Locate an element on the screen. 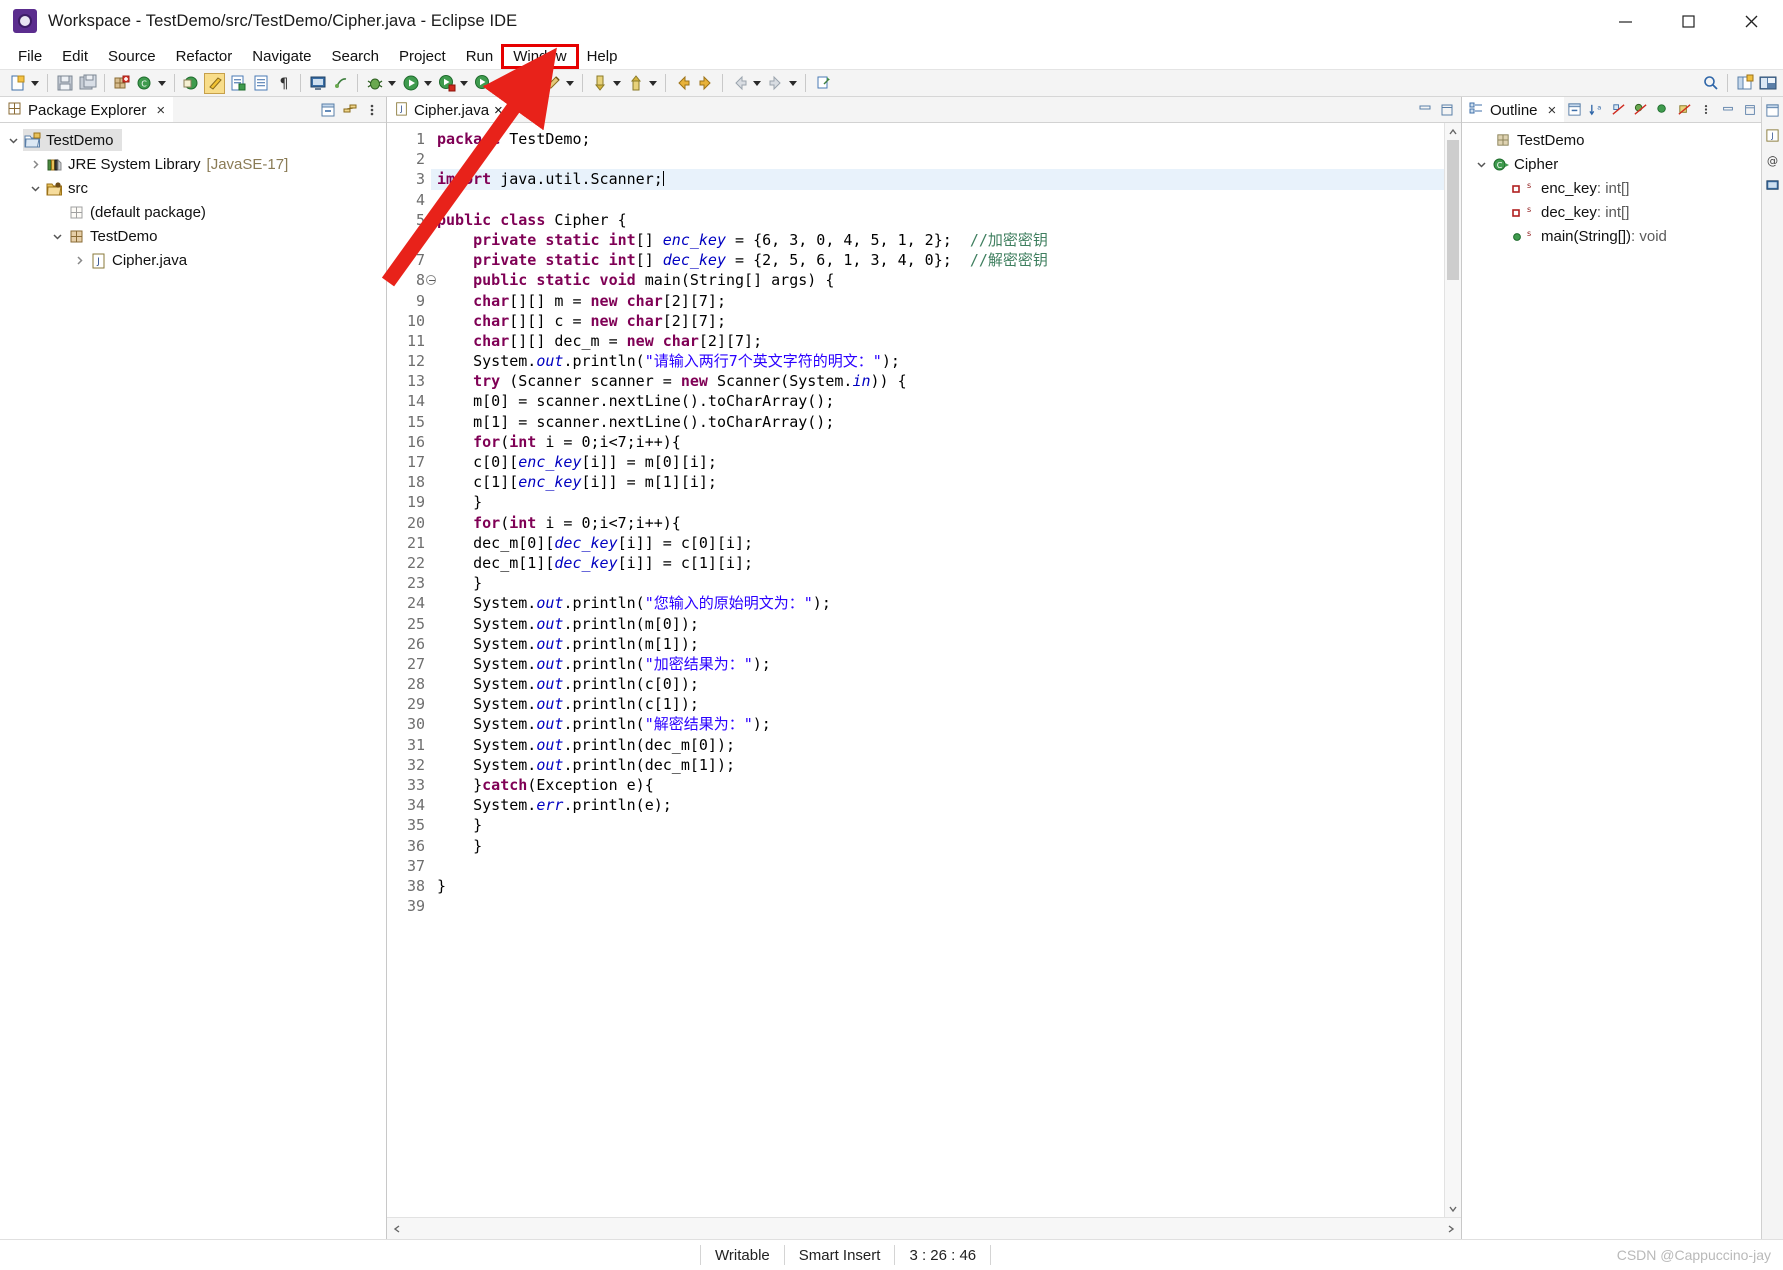  code-line: System.out.println(m[0]); is located at coordinates (937, 624).